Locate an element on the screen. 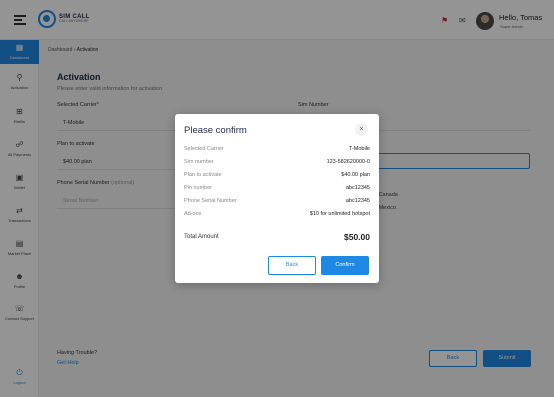  summary-key: Sim number is located at coordinates (199, 162).